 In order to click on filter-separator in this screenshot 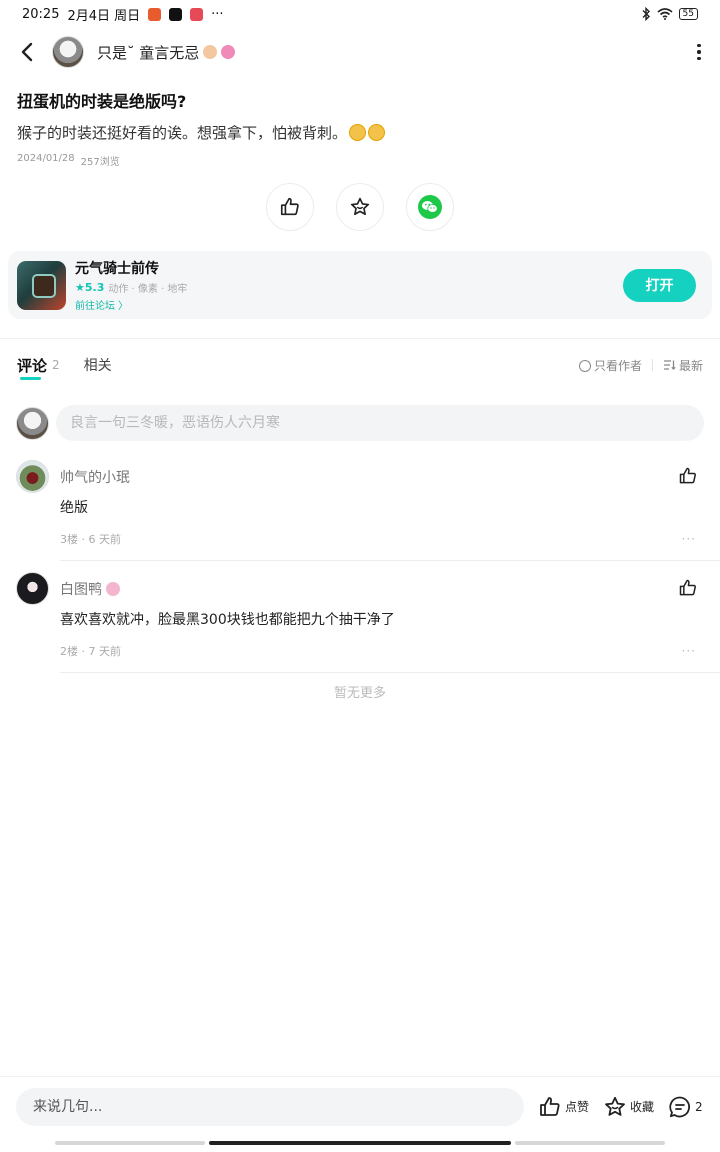, I will do `click(652, 365)`.